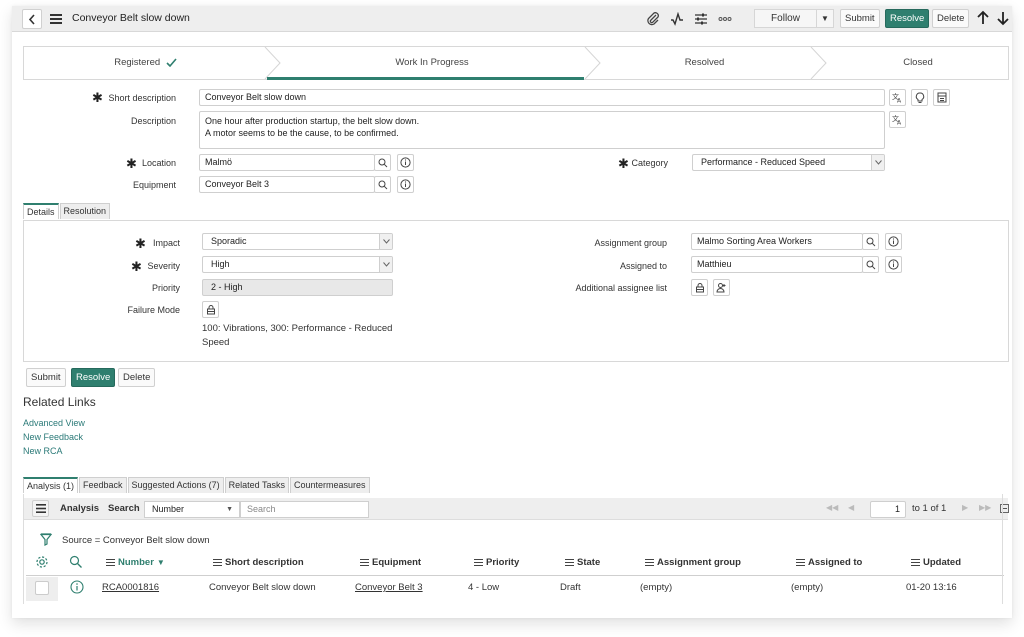 This screenshot has width=1024, height=637. I want to click on column-header-updated: Updated, so click(936, 562).